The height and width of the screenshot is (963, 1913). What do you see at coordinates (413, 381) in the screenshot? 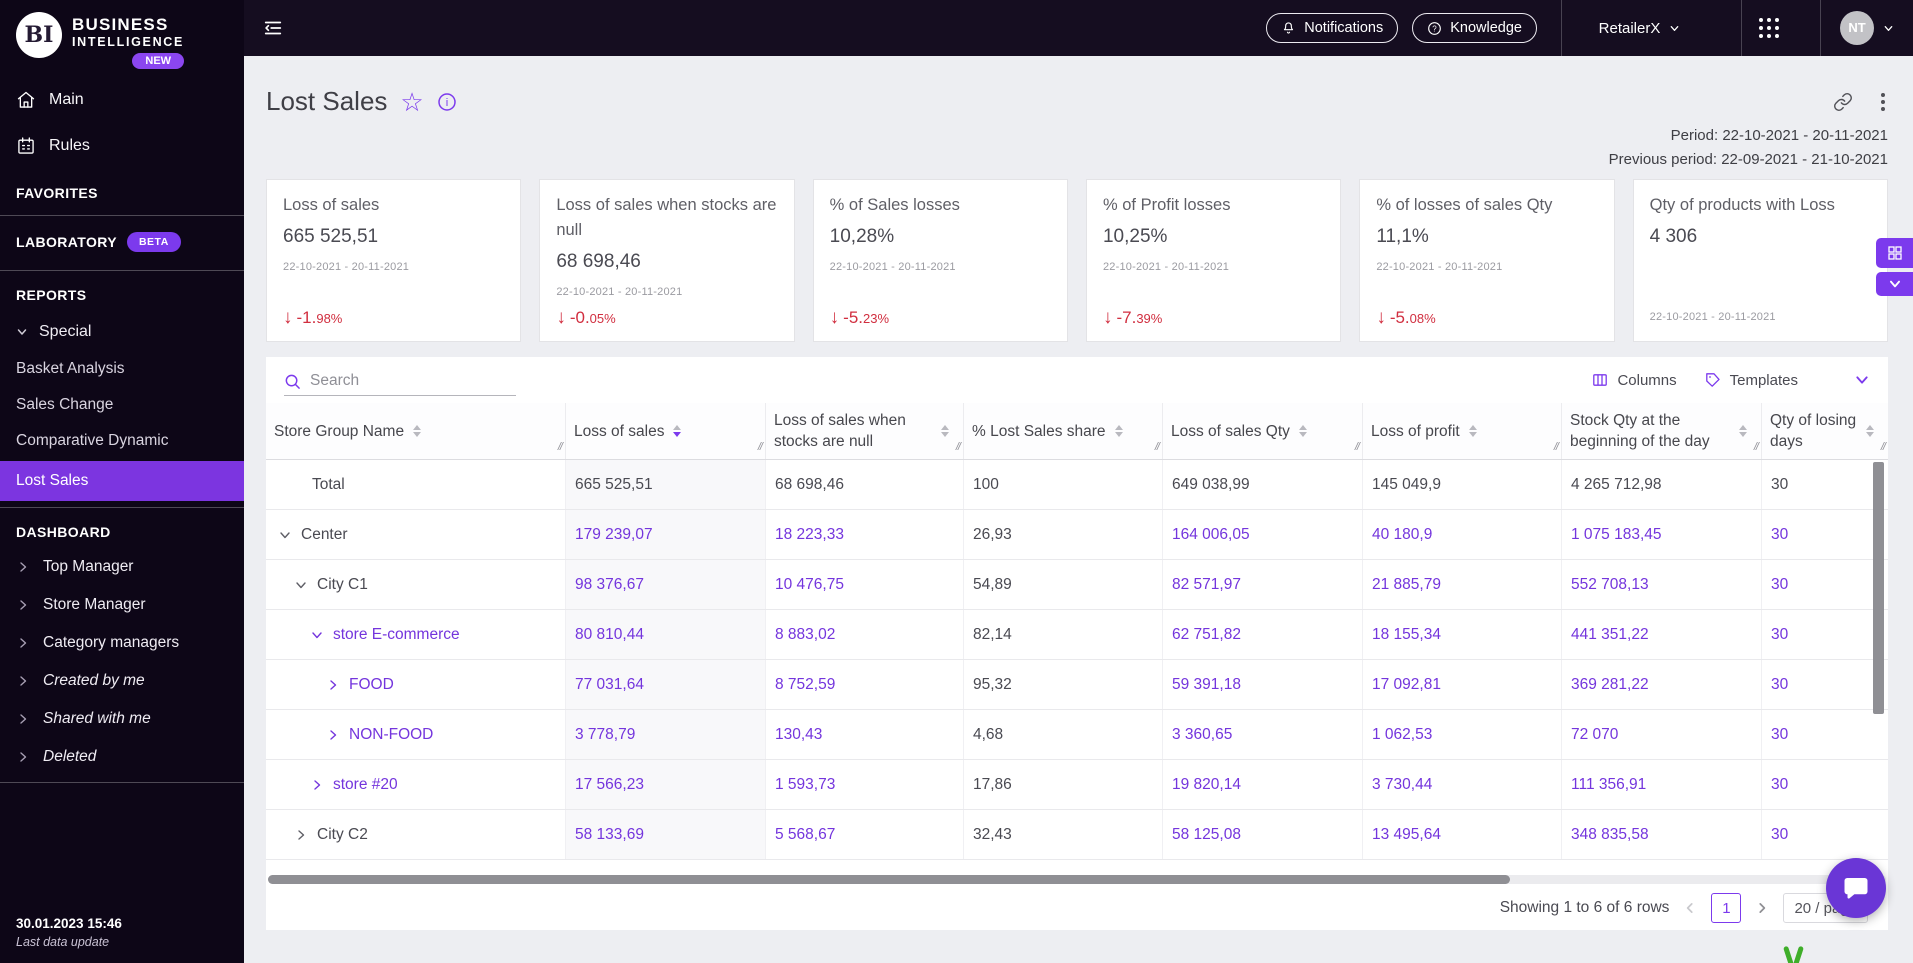
I see `search-input` at bounding box center [413, 381].